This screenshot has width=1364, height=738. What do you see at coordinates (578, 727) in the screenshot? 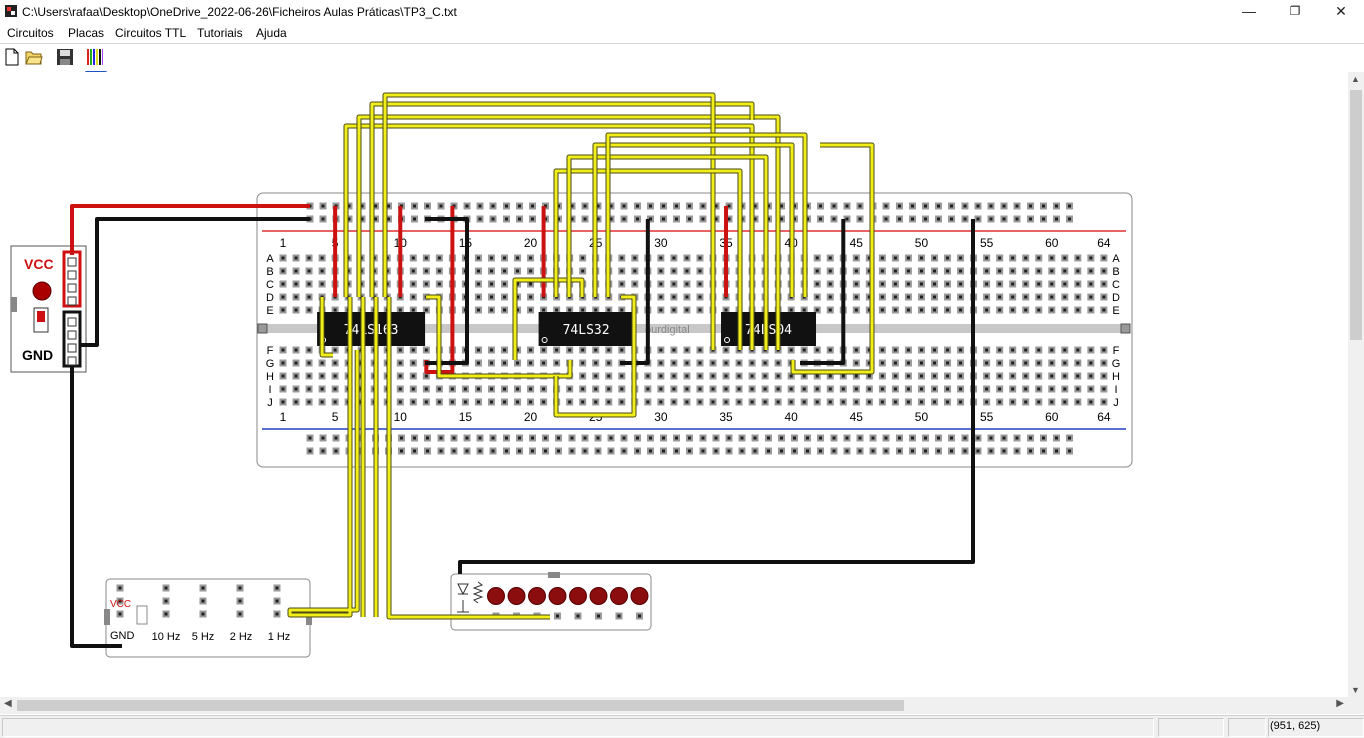
I see `status-panel-main` at bounding box center [578, 727].